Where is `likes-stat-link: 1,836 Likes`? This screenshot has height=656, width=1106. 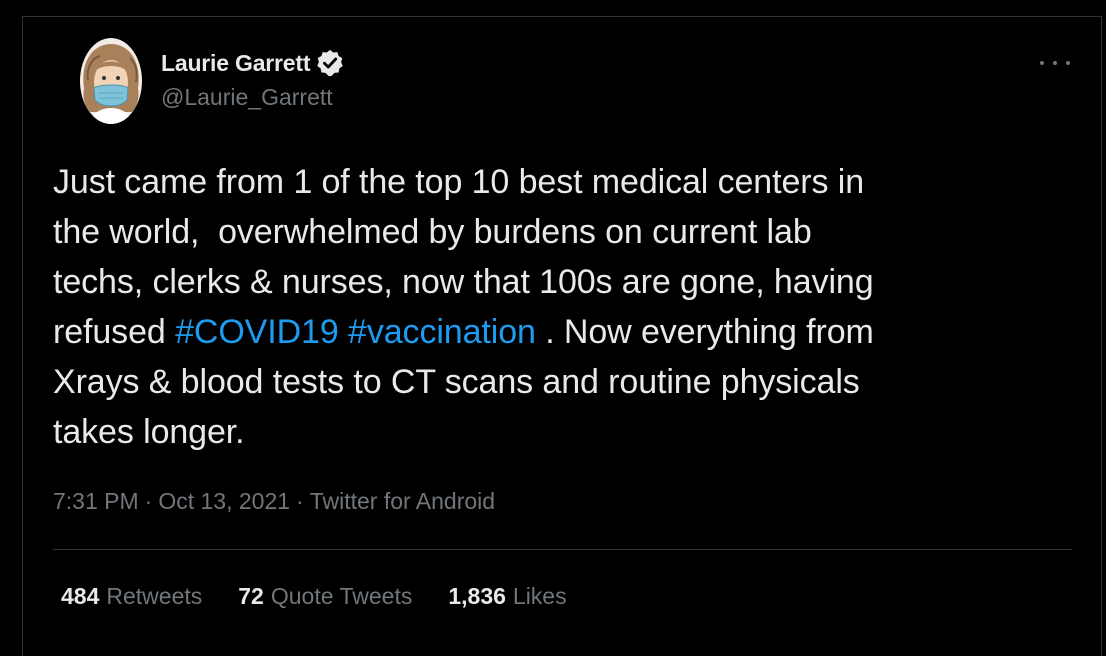 likes-stat-link: 1,836 Likes is located at coordinates (507, 596).